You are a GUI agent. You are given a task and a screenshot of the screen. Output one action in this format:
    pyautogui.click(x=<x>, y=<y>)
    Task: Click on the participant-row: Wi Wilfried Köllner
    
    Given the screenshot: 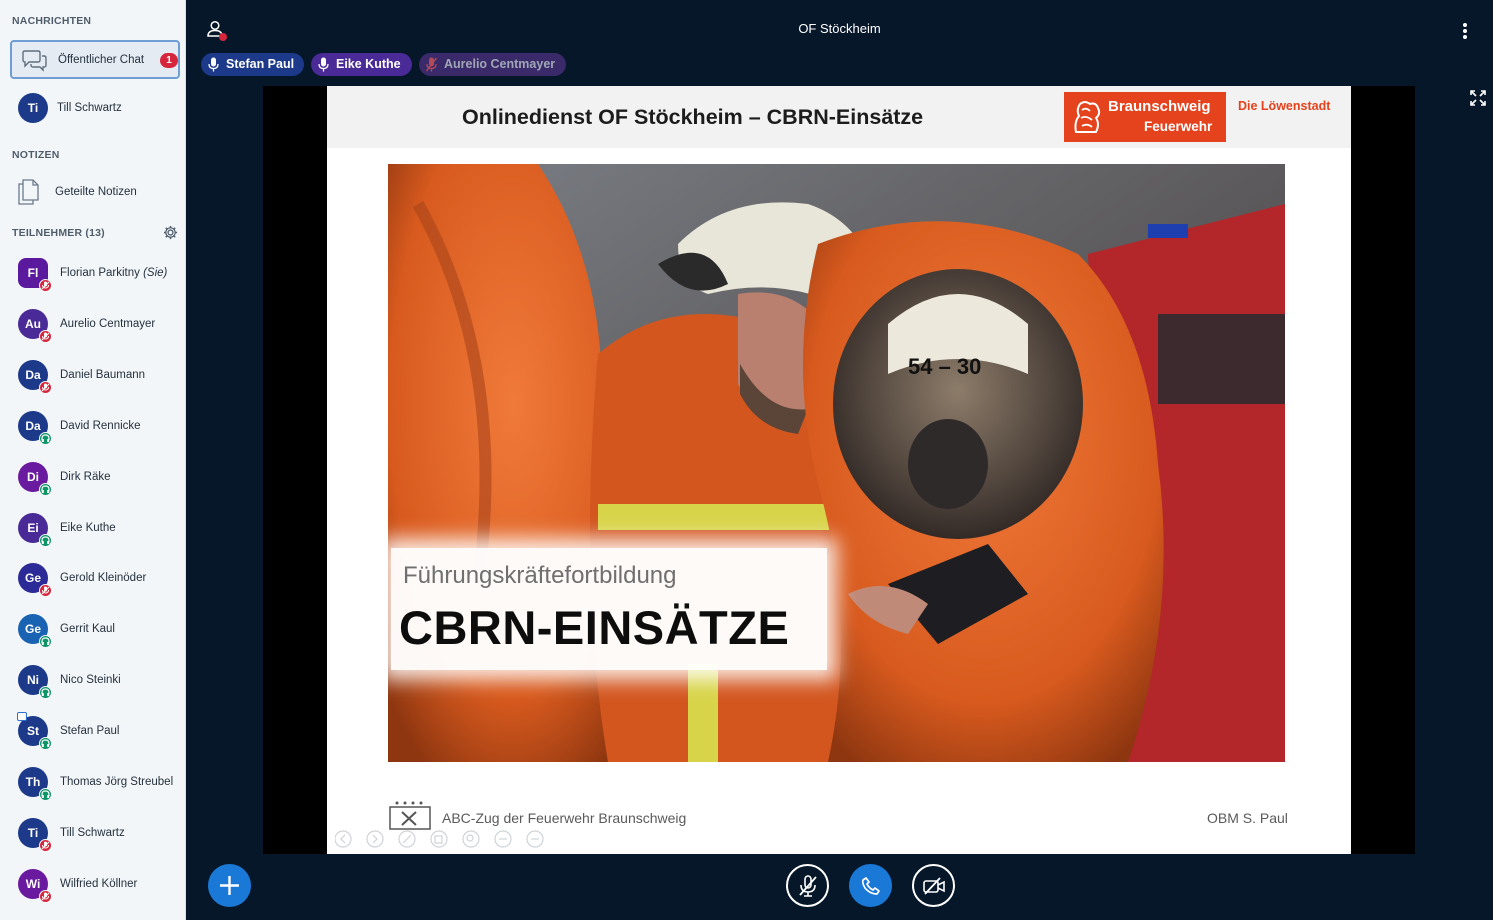 What is the action you would take?
    pyautogui.click(x=92, y=884)
    